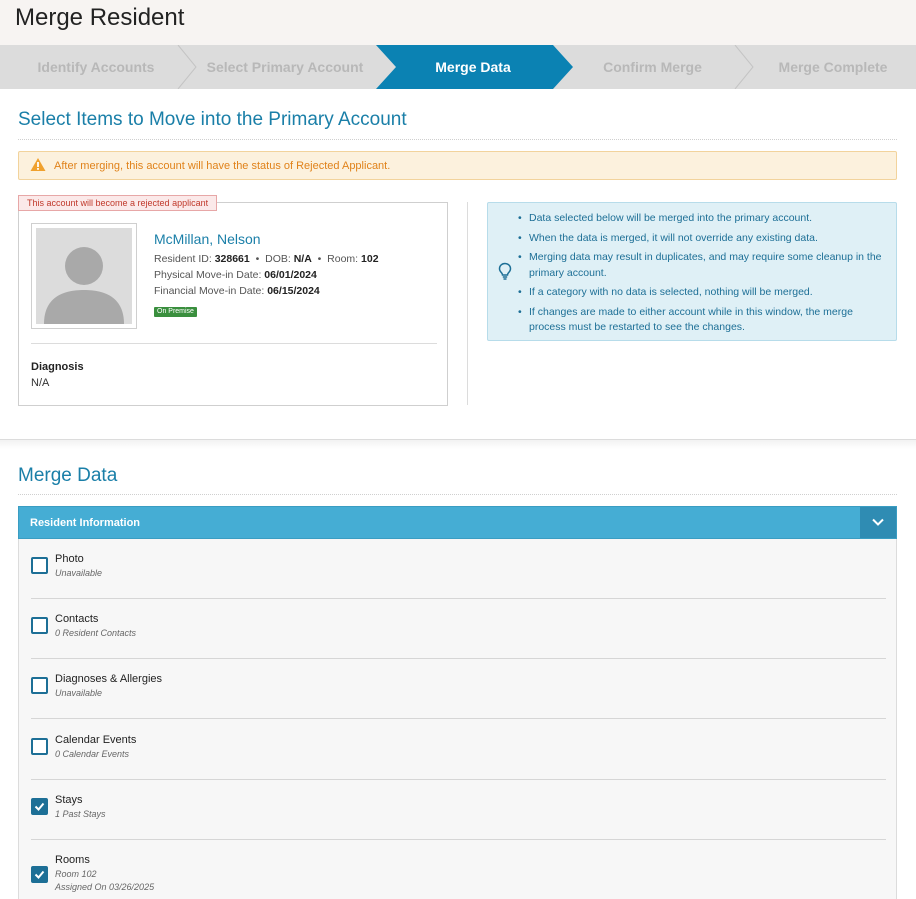 This screenshot has width=916, height=899. I want to click on page-header: Merge Resident, so click(458, 22).